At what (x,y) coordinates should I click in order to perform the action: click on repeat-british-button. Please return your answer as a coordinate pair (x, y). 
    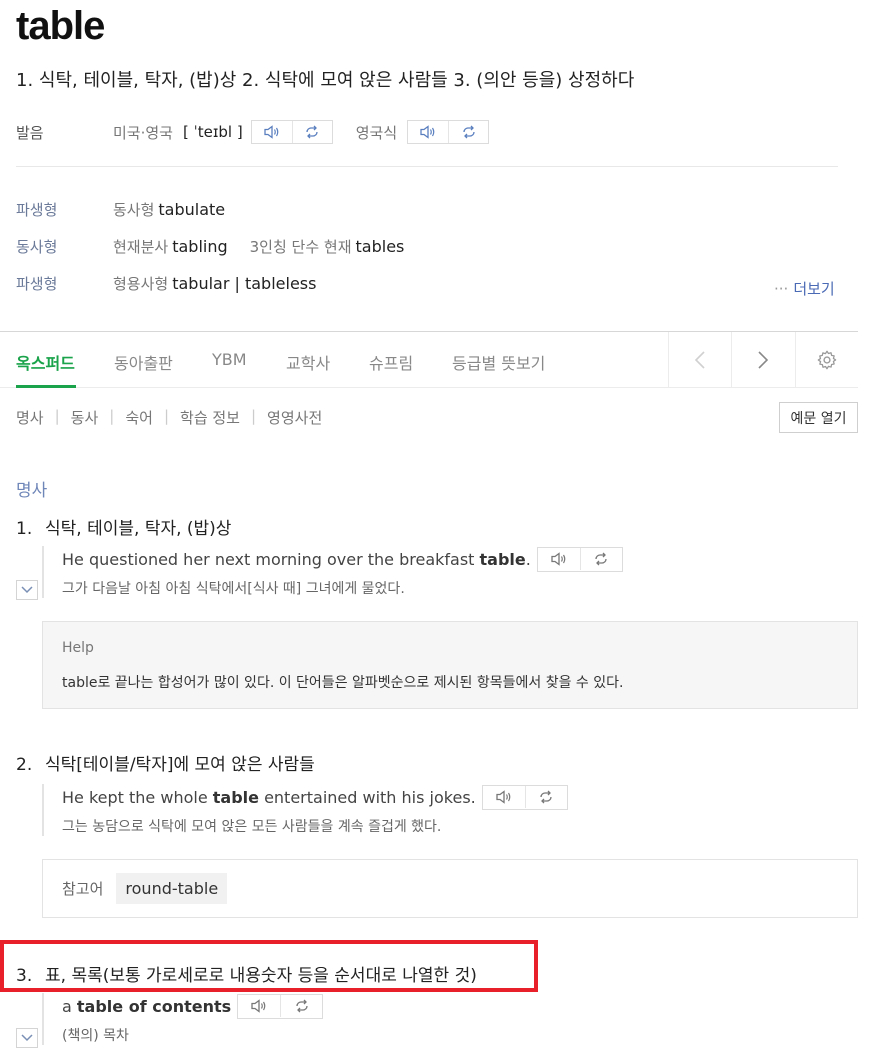
    Looking at the image, I should click on (468, 132).